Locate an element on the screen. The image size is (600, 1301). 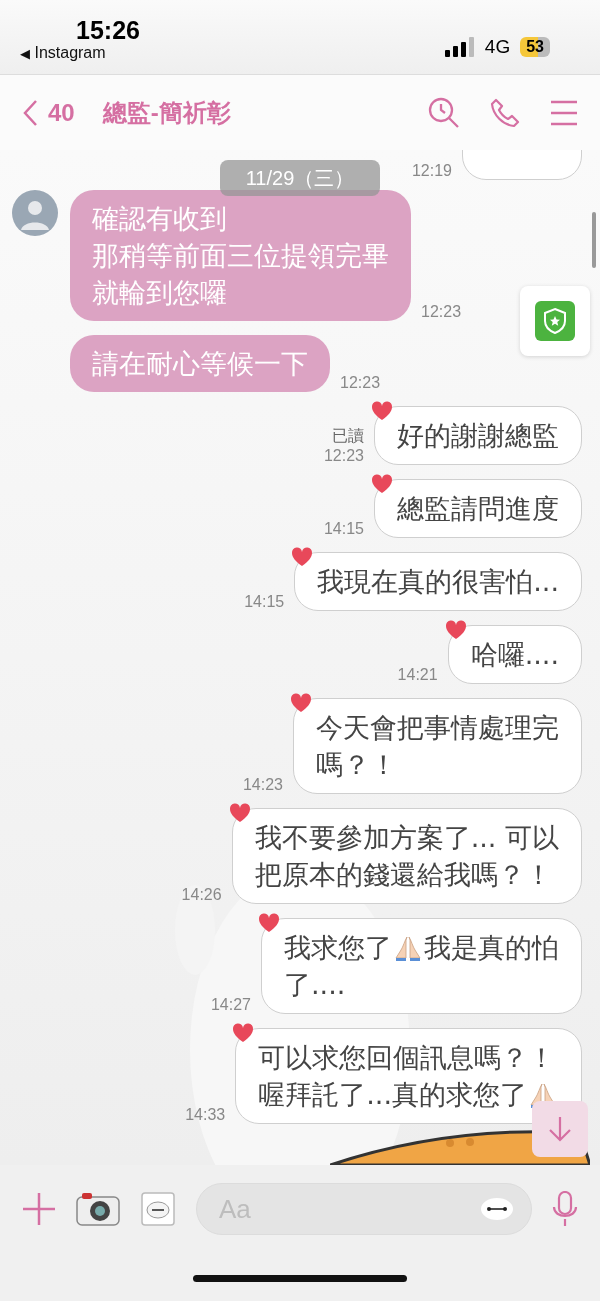
chat-title: 總監-簡祈彰 is located at coordinates (166, 112).